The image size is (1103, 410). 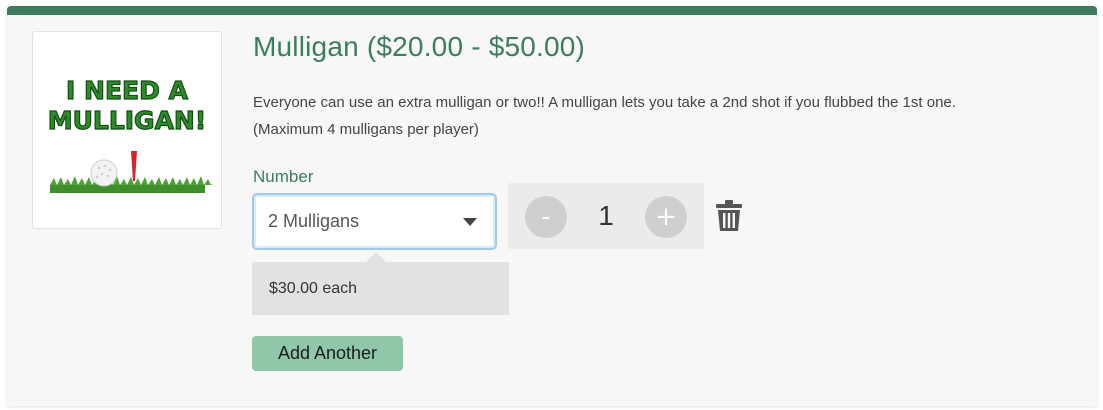 What do you see at coordinates (470, 222) in the screenshot?
I see `chevron-down-icon` at bounding box center [470, 222].